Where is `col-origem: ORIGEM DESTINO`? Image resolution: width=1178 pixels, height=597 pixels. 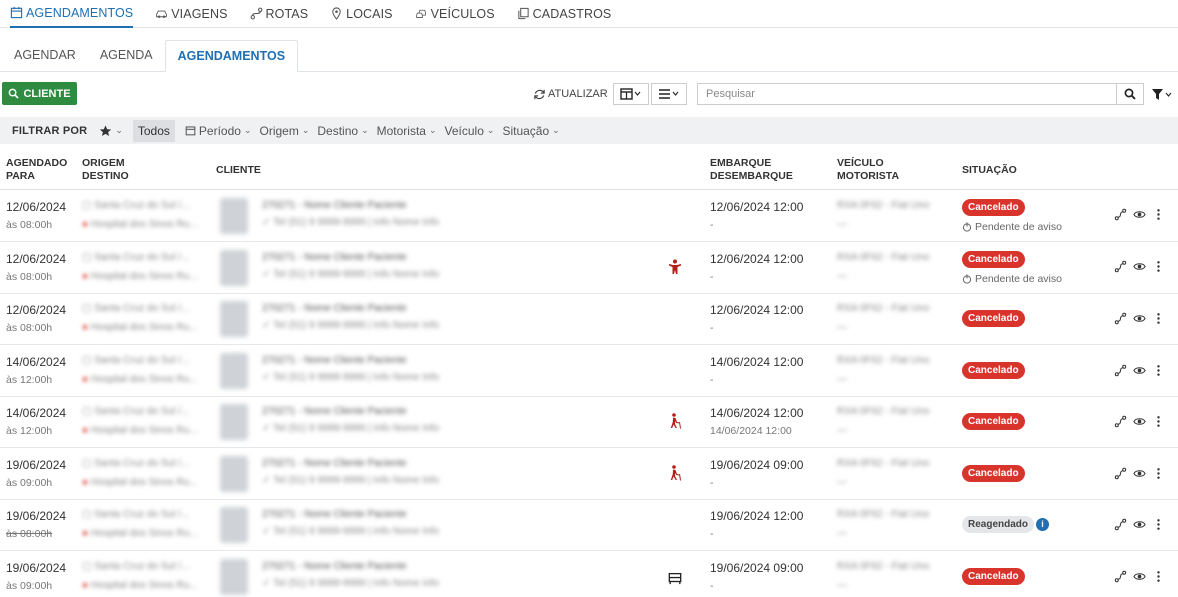
col-origem: ORIGEM DESTINO is located at coordinates (105, 170).